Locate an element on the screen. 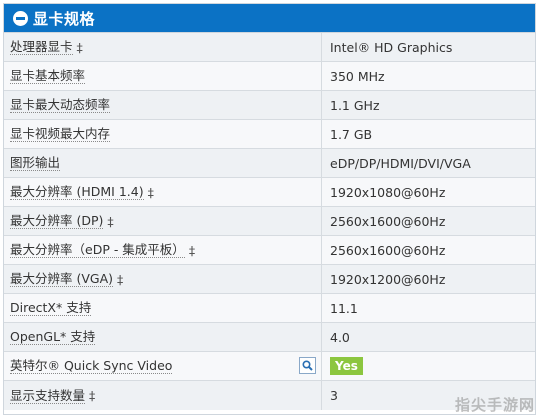  spec-value: 4.0 is located at coordinates (340, 337).